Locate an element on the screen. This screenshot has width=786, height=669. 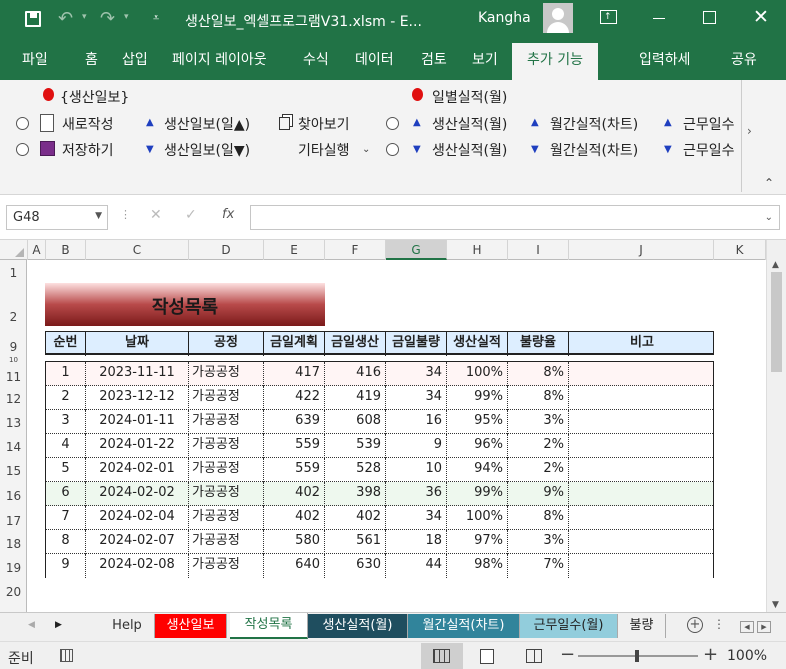
zoom-slider-thumb is located at coordinates (637, 656).